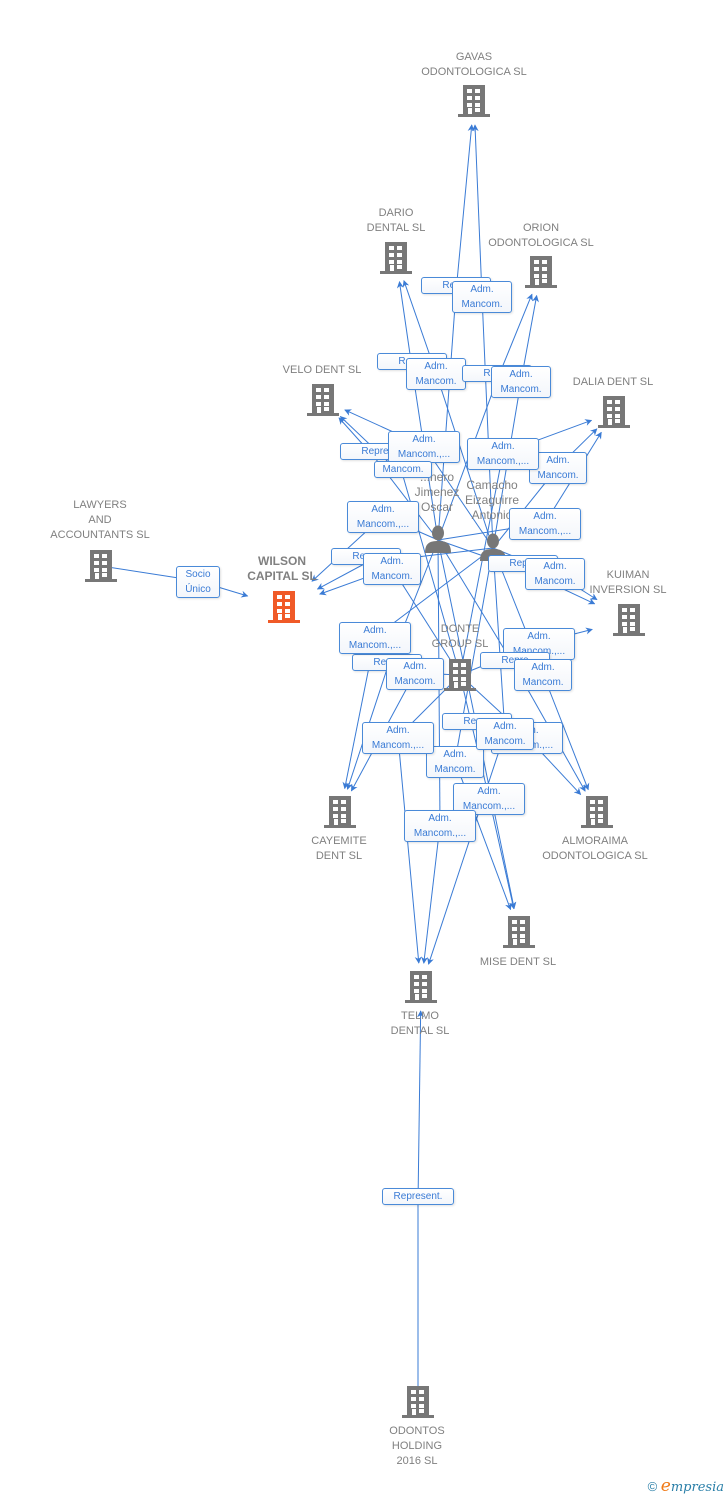 The height and width of the screenshot is (1500, 728). What do you see at coordinates (460, 637) in the screenshot?
I see `company-name-donte: DONTE GROUP SL` at bounding box center [460, 637].